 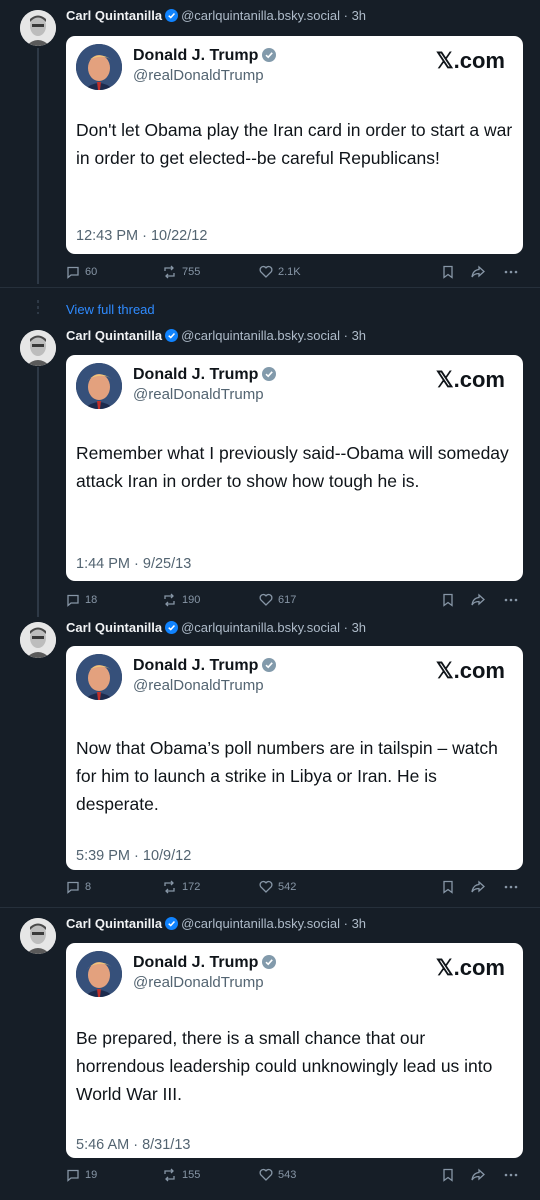 What do you see at coordinates (269, 55) in the screenshot?
I see `gray-verified-icon` at bounding box center [269, 55].